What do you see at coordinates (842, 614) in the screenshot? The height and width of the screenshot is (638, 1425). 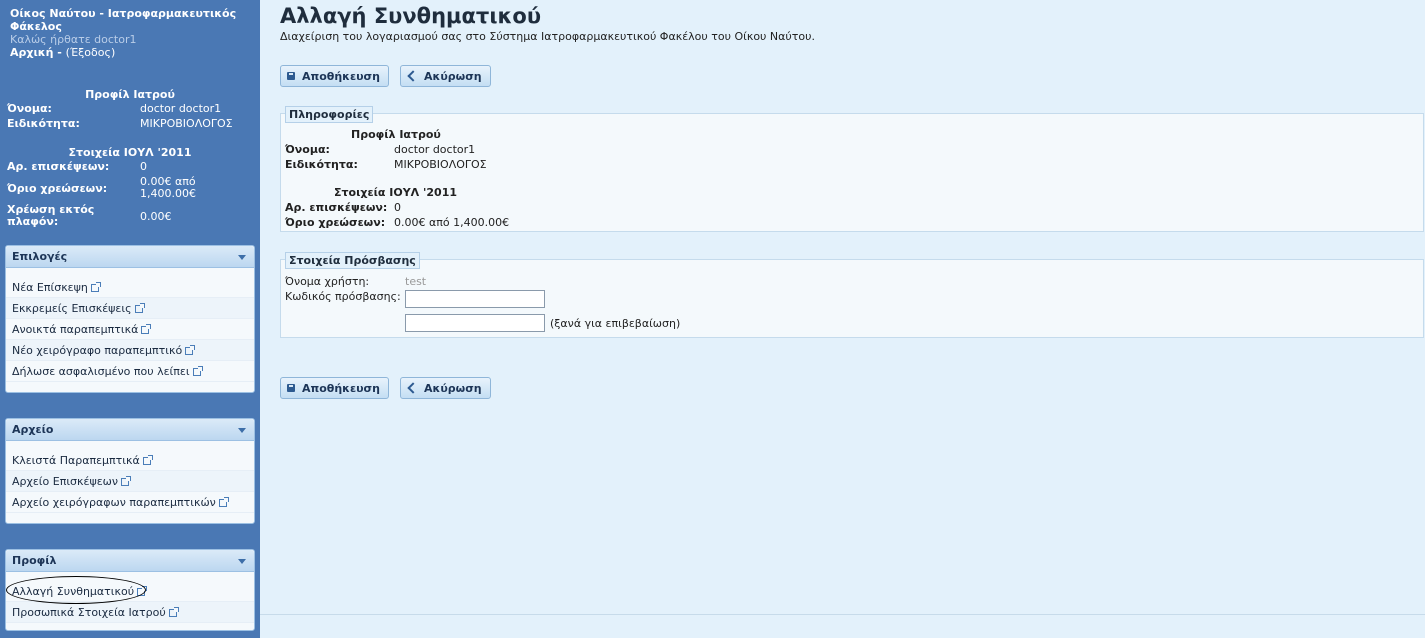 I see `footer-divider` at bounding box center [842, 614].